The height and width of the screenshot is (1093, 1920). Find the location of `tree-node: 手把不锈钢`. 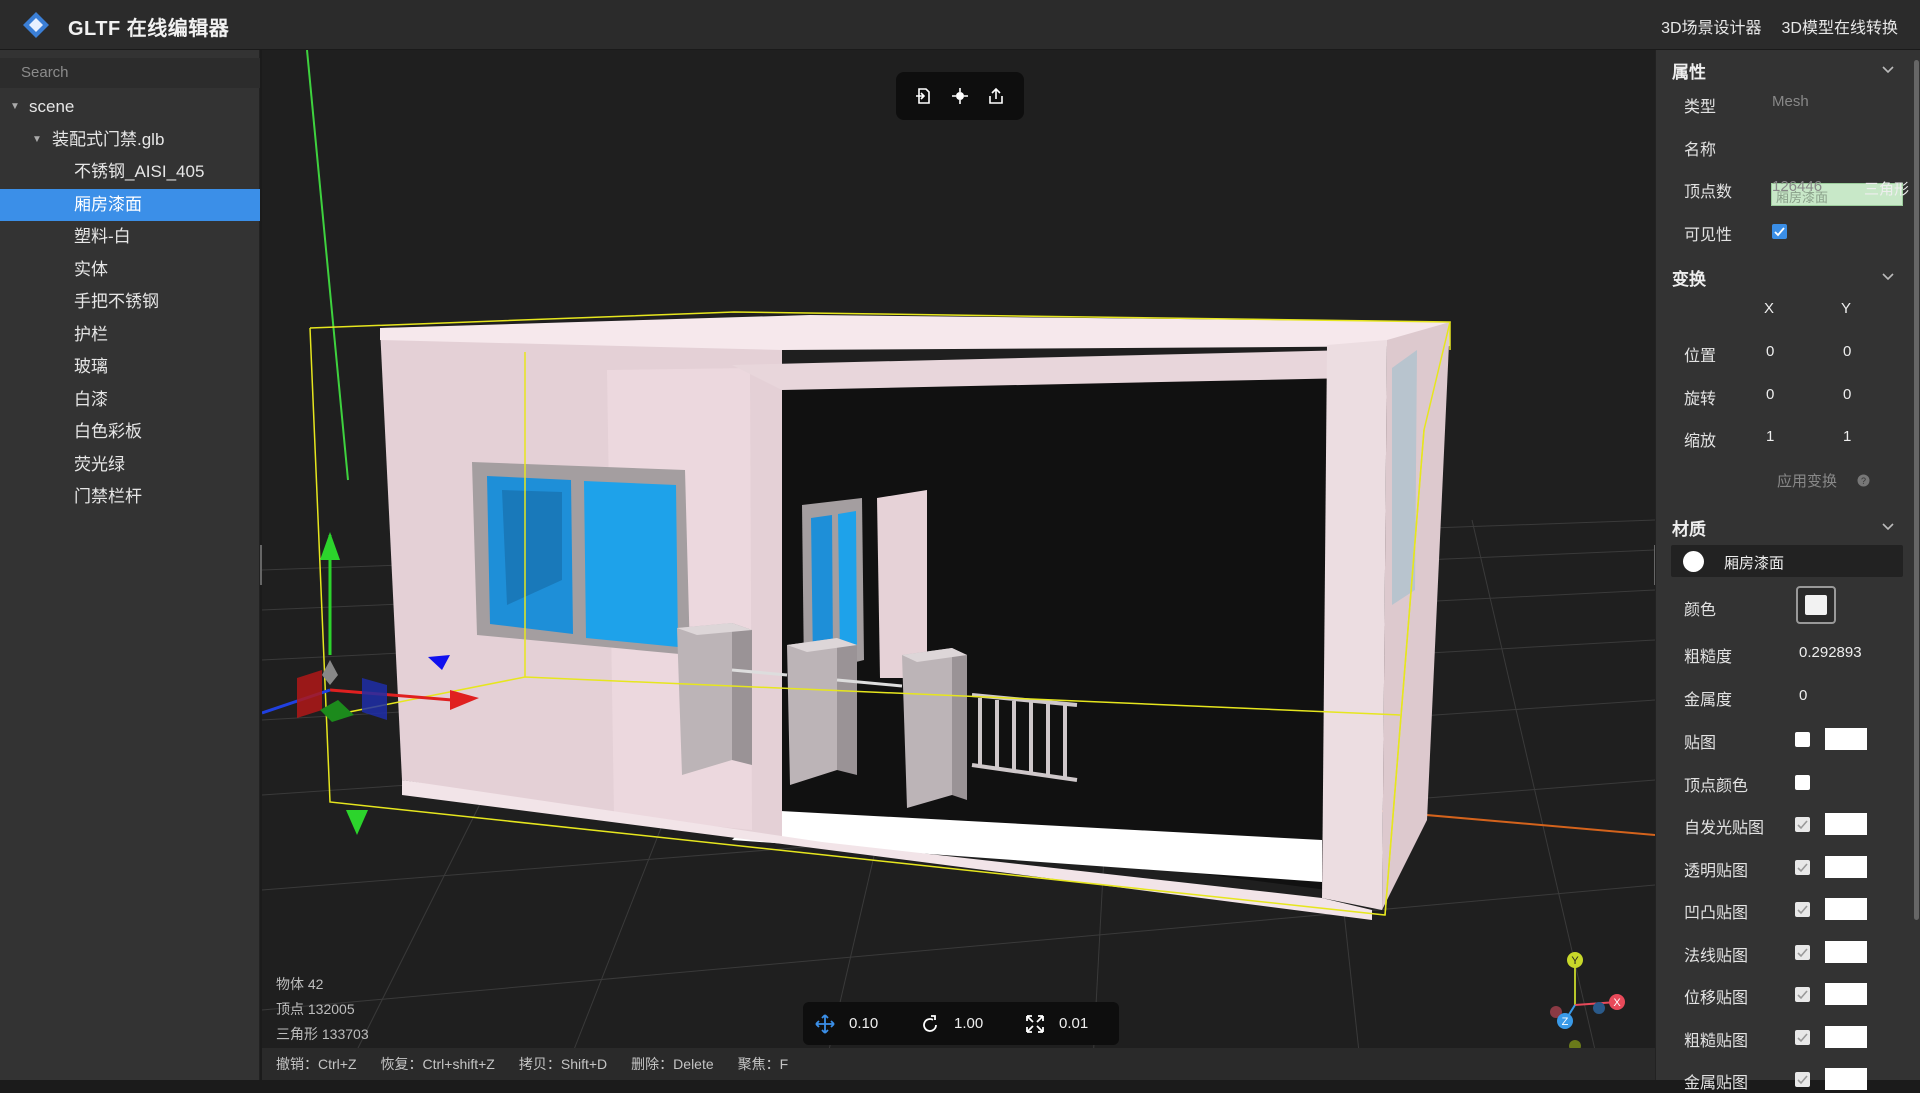

tree-node: 手把不锈钢 is located at coordinates (130, 302).